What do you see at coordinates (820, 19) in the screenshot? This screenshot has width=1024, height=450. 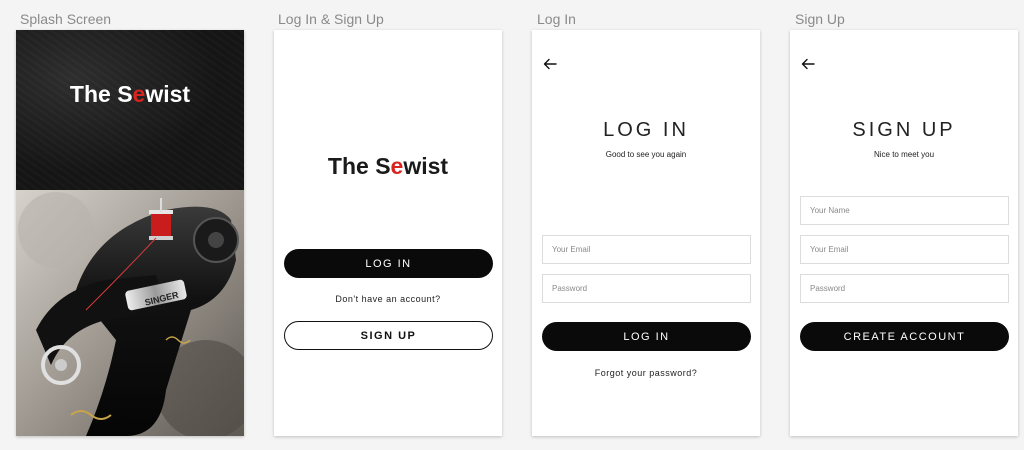 I see `artboard-label-signup: Sign Up` at bounding box center [820, 19].